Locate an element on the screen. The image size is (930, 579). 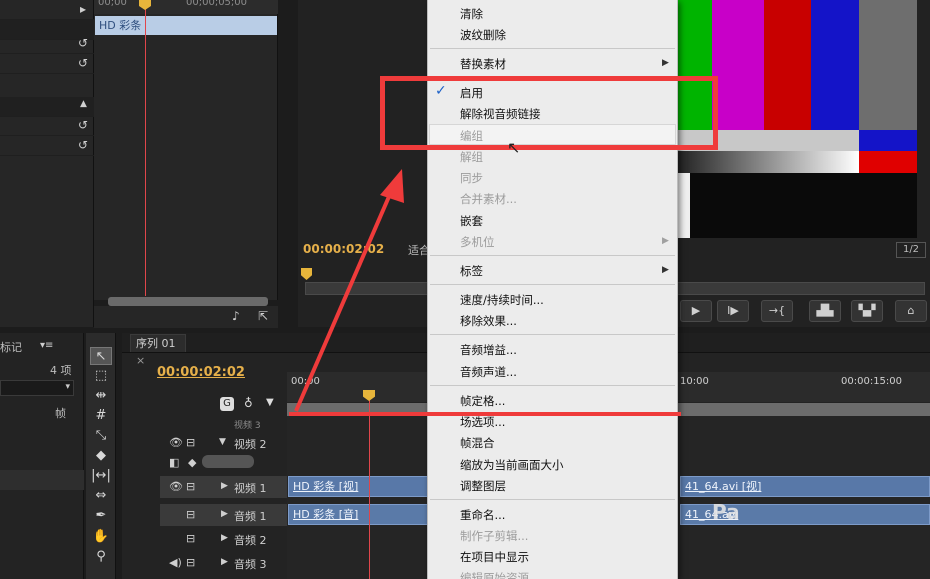
export-icon: ⇱ is located at coordinates (263, 316).